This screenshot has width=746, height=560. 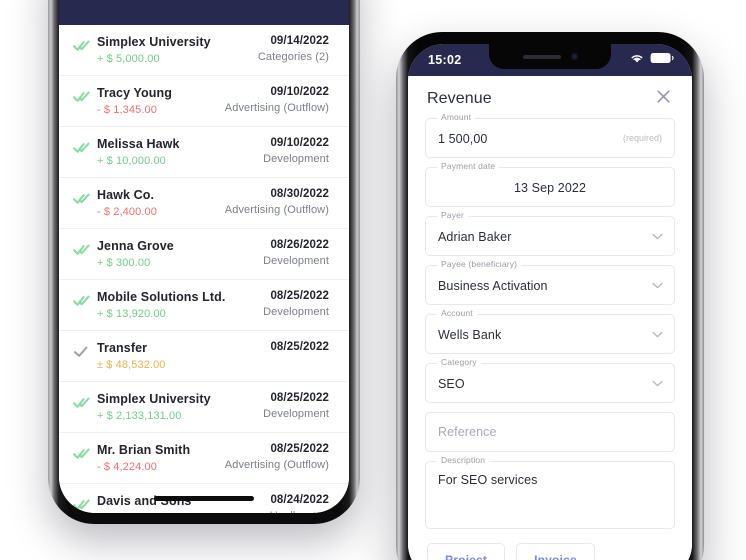 I want to click on field-value-payment_date: 13 Sep 2022, so click(x=550, y=187).